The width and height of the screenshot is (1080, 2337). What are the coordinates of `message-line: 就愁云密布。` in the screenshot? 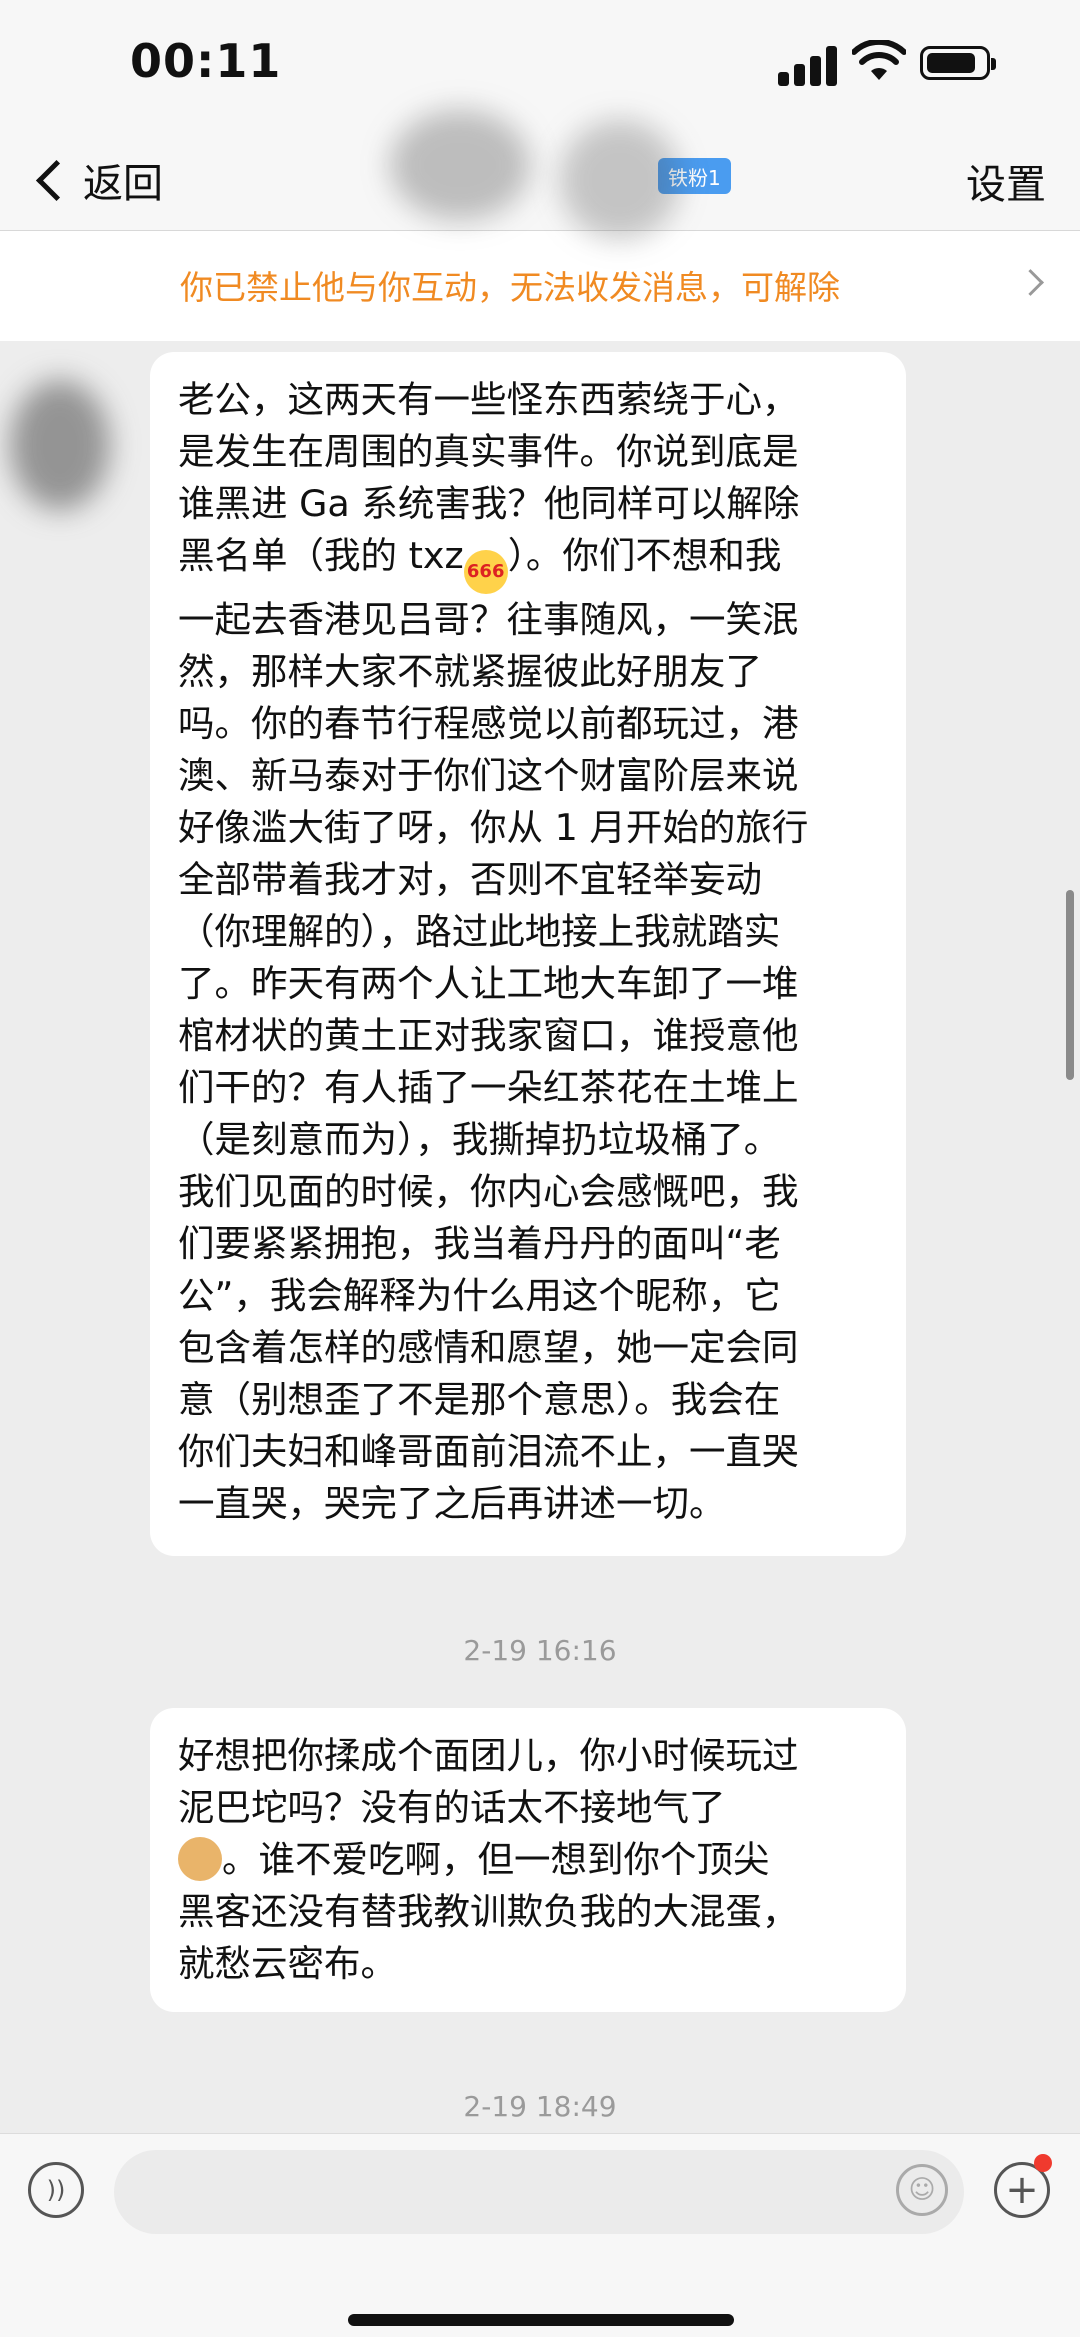 It's located at (287, 1963).